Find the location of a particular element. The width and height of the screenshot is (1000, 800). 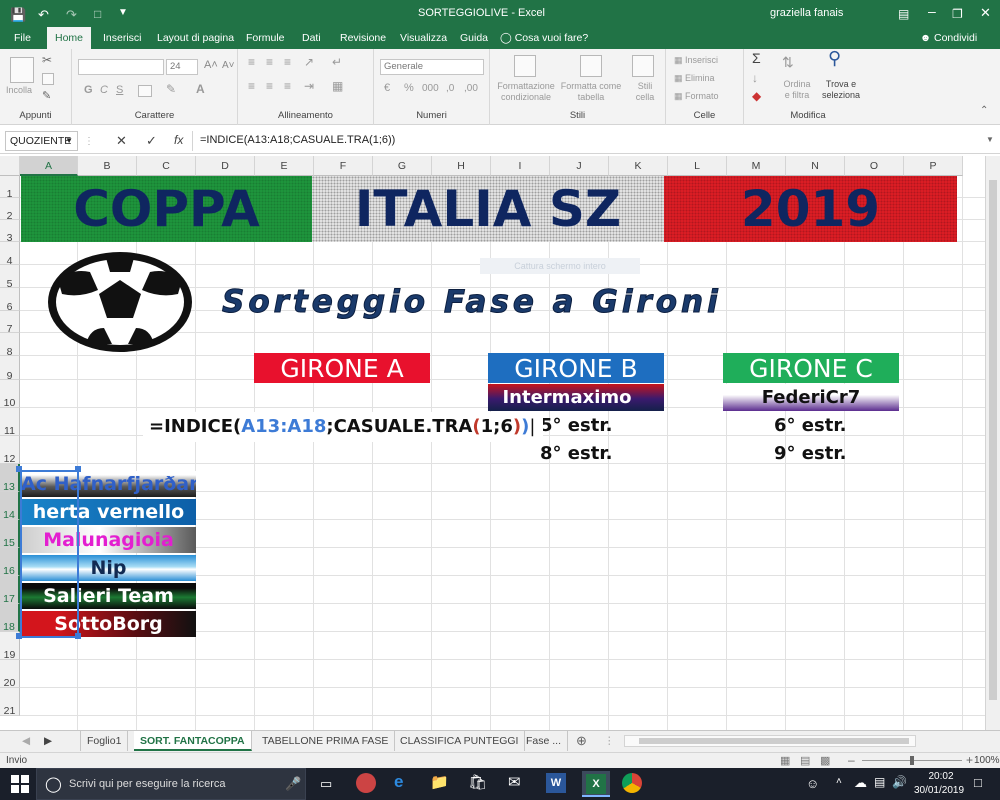

merge-center-icon: ▦ is located at coordinates (337, 86).